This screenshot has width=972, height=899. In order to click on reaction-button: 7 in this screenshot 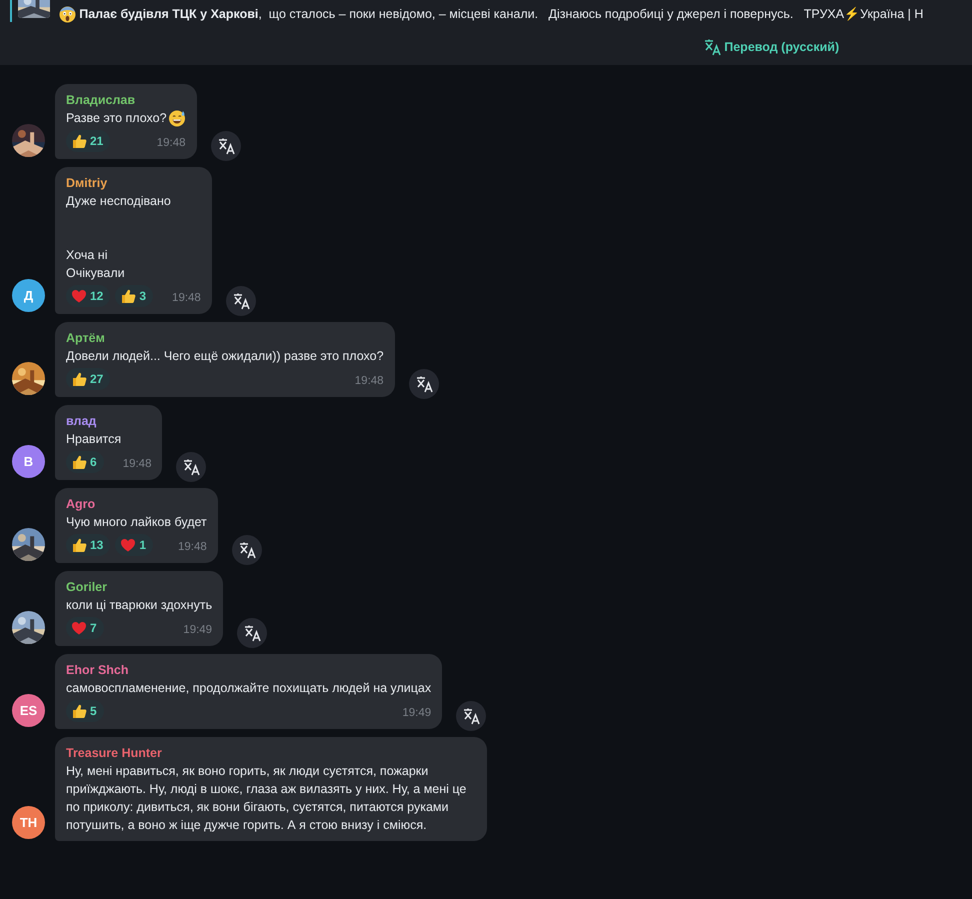, I will do `click(85, 628)`.